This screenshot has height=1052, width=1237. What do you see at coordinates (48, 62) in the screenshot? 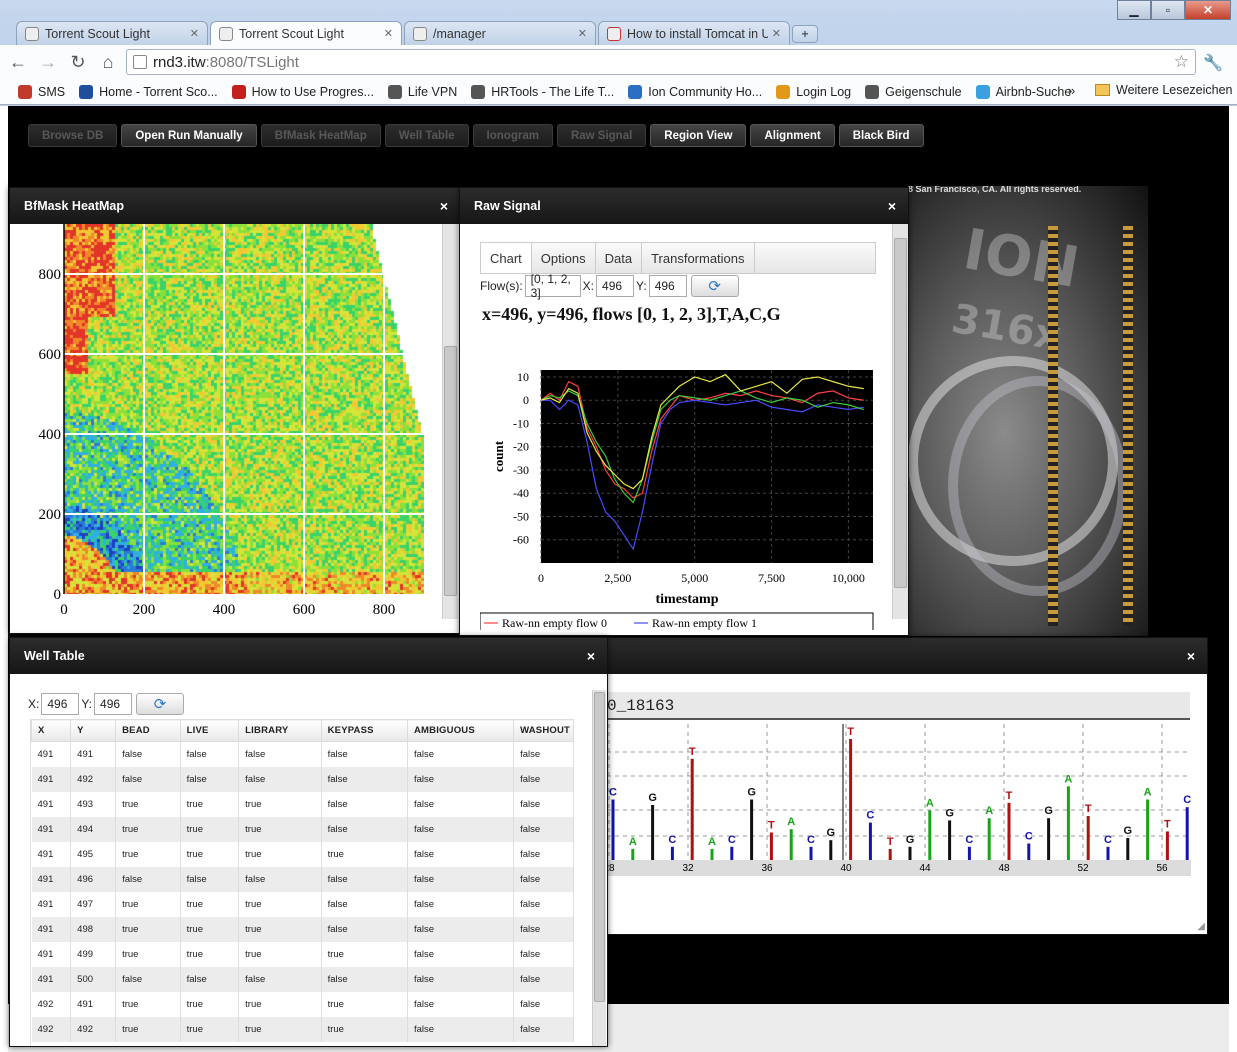
I see `forward-arrow-icon: →` at bounding box center [48, 62].